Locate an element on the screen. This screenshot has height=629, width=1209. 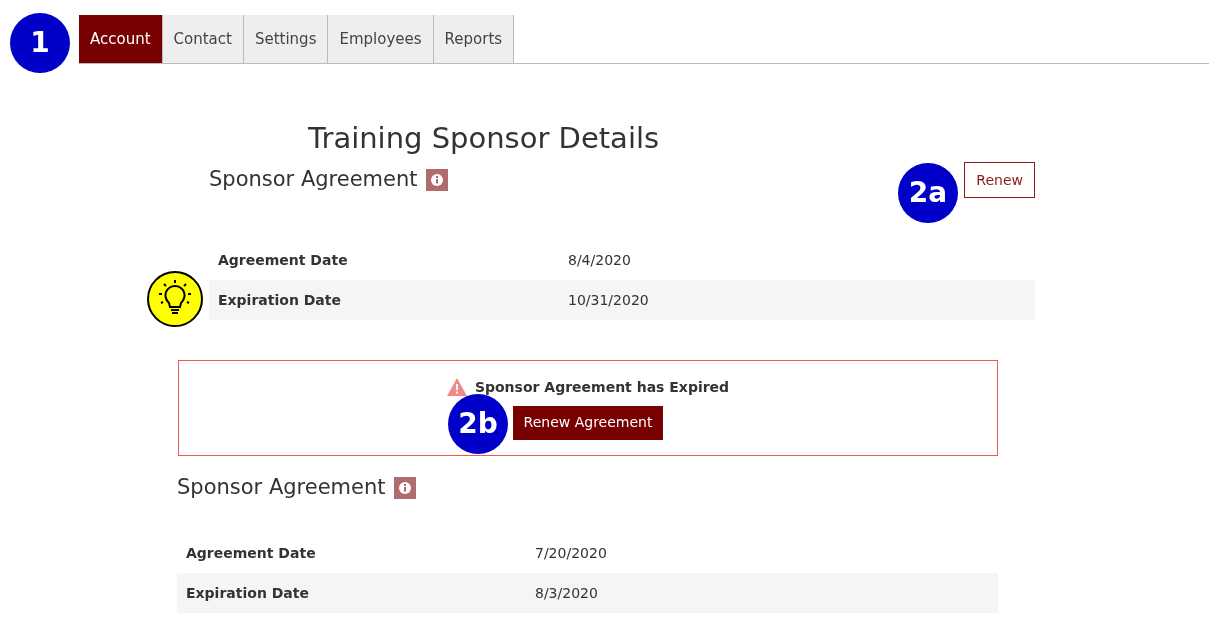
tab: Reports is located at coordinates (474, 39).